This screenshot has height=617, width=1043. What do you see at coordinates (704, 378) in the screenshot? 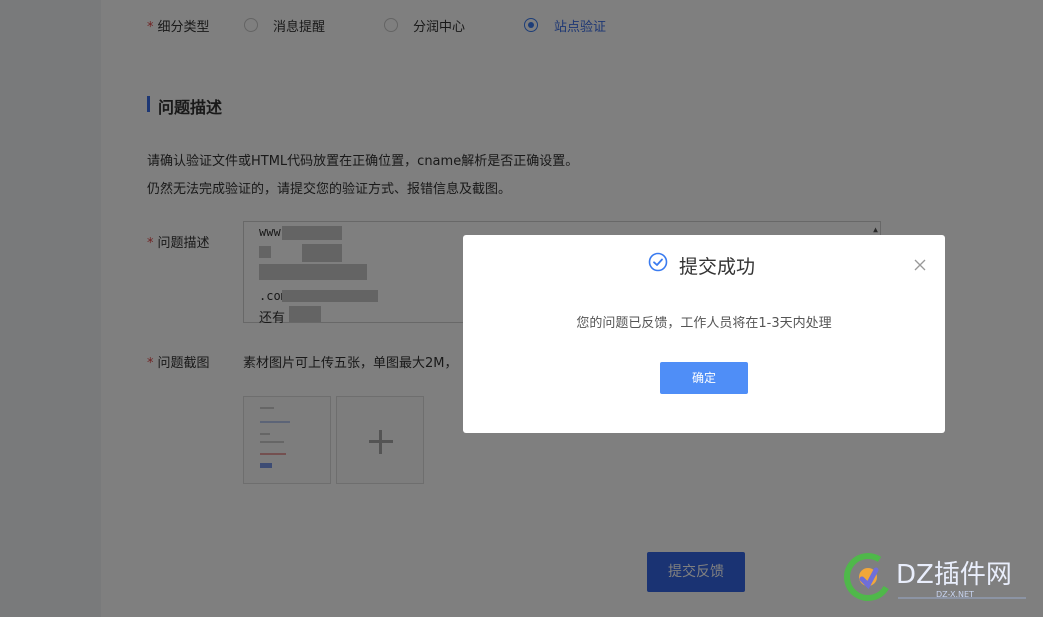
I see `confirm-button: 确定` at bounding box center [704, 378].